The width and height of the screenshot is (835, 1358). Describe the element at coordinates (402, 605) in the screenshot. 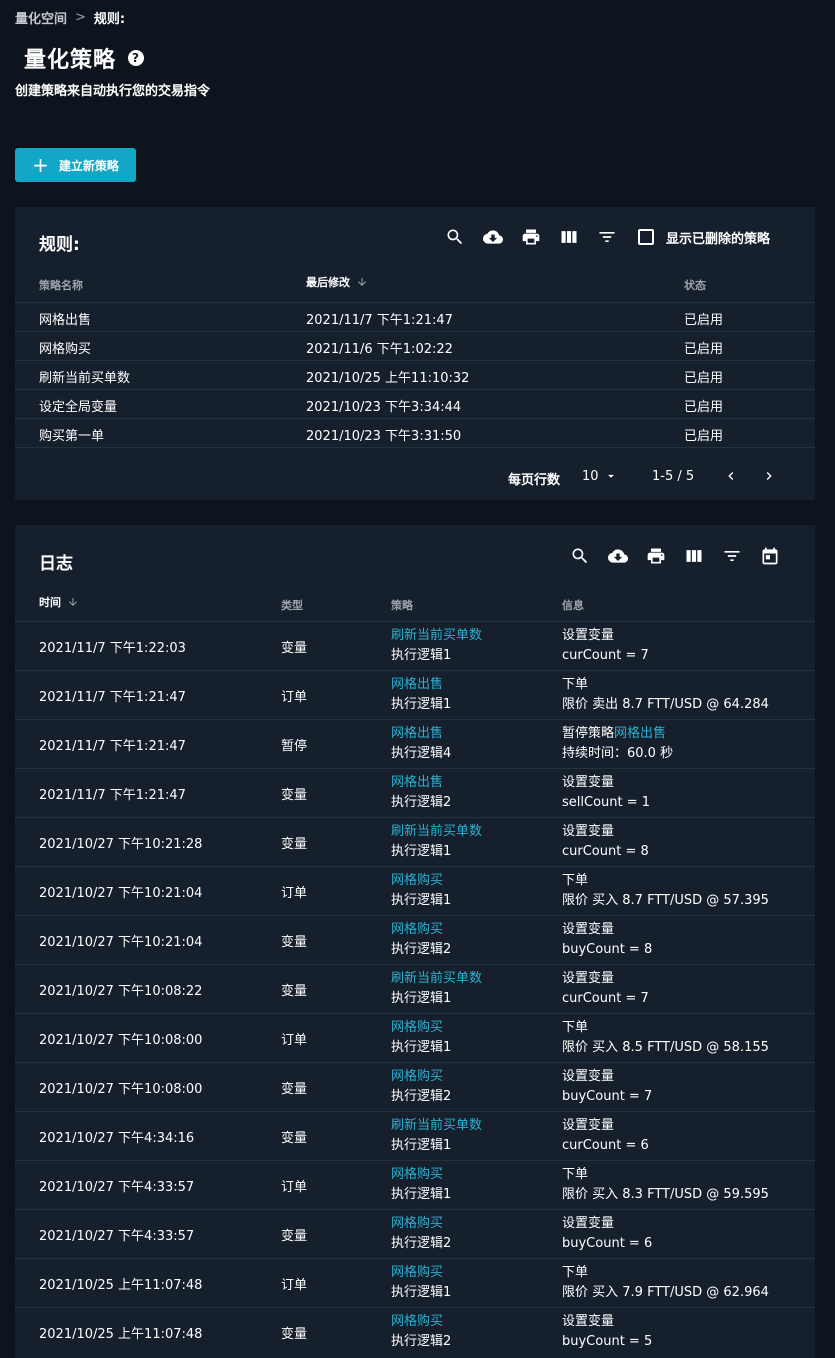

I see `column-header-strategy: 策略` at that location.